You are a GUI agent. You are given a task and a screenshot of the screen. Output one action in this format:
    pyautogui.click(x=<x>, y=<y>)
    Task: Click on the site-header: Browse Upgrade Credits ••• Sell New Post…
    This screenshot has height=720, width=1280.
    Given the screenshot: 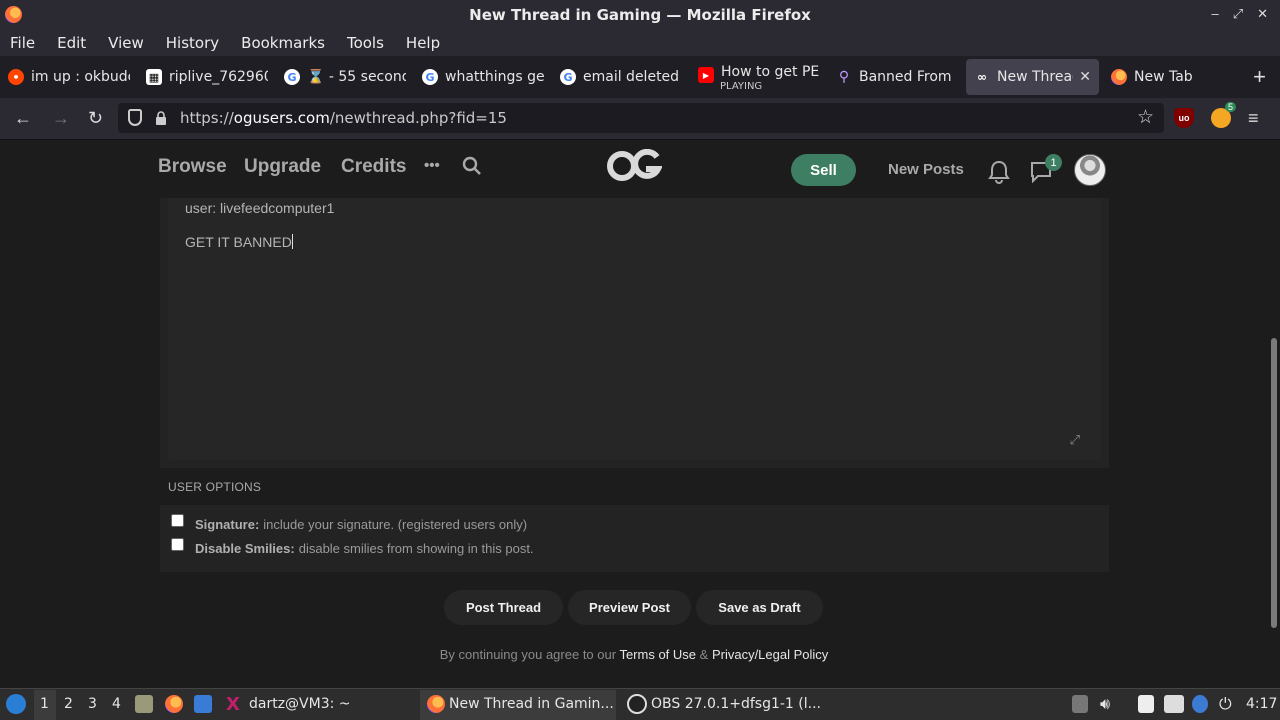 What is the action you would take?
    pyautogui.click(x=634, y=169)
    